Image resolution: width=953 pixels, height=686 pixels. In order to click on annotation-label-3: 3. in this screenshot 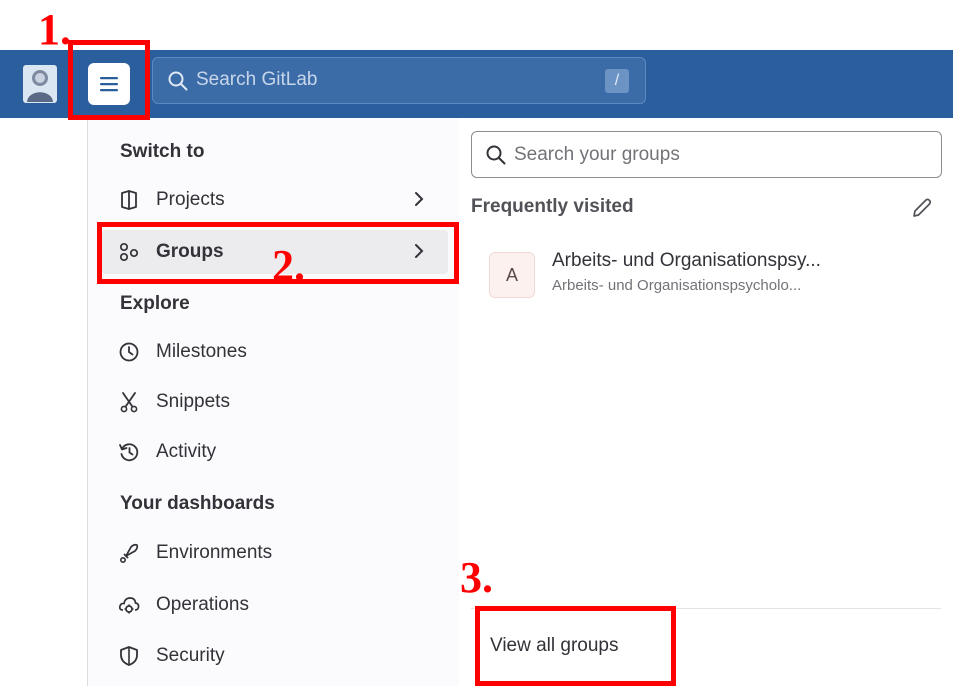, I will do `click(476, 577)`.